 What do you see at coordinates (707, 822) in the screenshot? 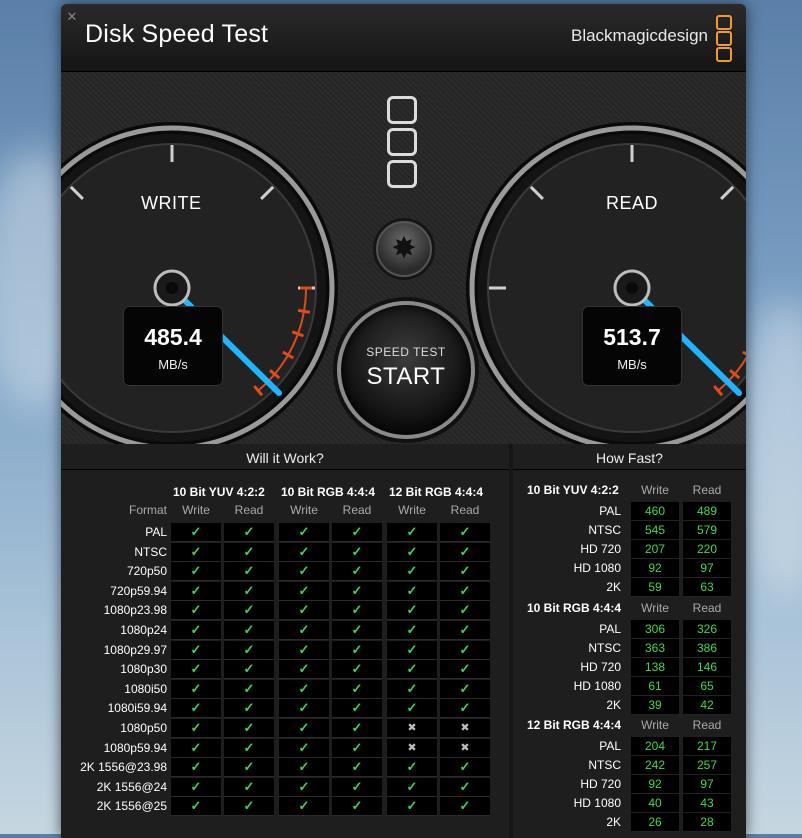
I see `fps-value: 28` at bounding box center [707, 822].